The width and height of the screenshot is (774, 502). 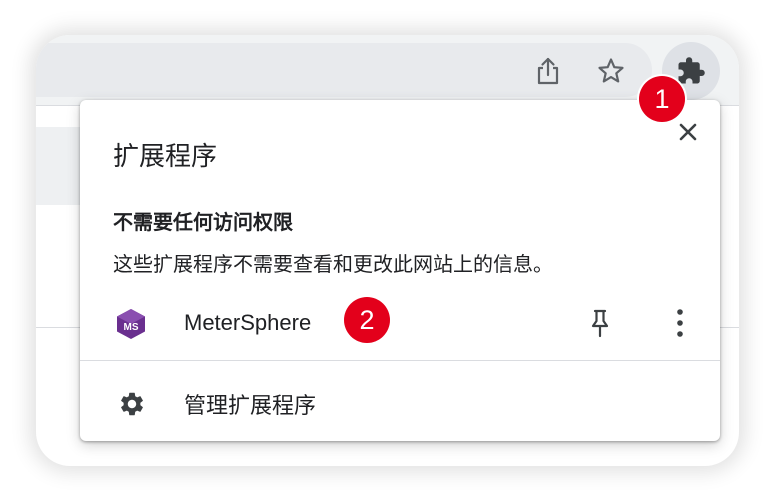 What do you see at coordinates (662, 99) in the screenshot?
I see `annotation-badge-1: 1` at bounding box center [662, 99].